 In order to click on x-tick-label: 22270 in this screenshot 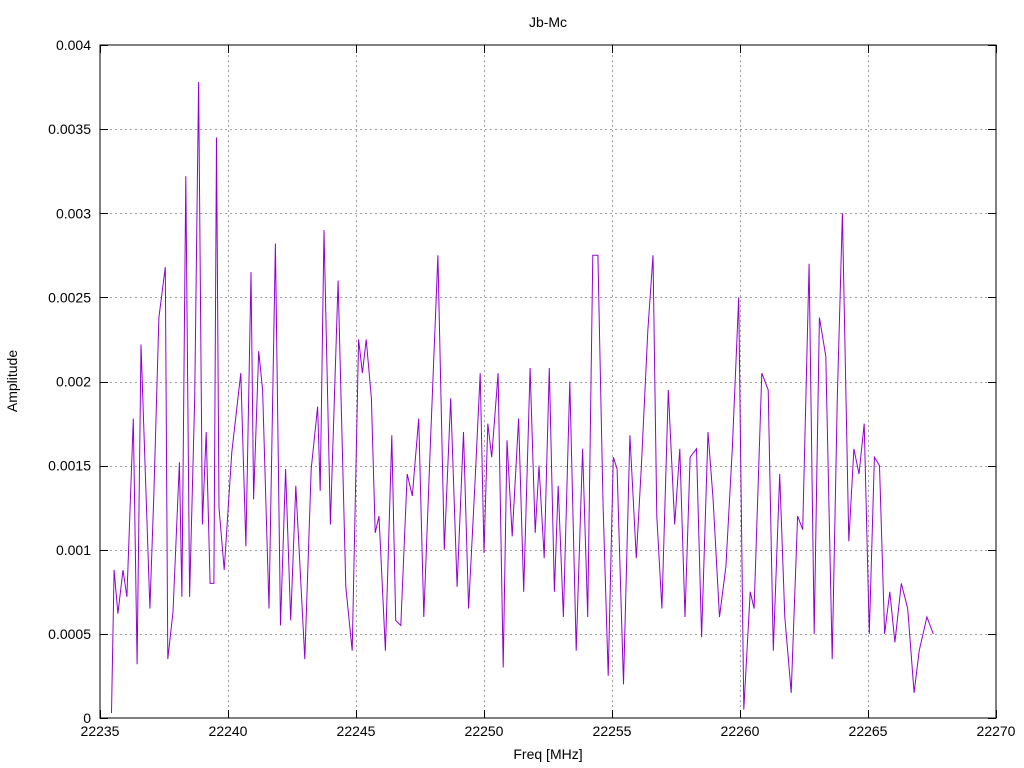, I will do `click(996, 731)`.